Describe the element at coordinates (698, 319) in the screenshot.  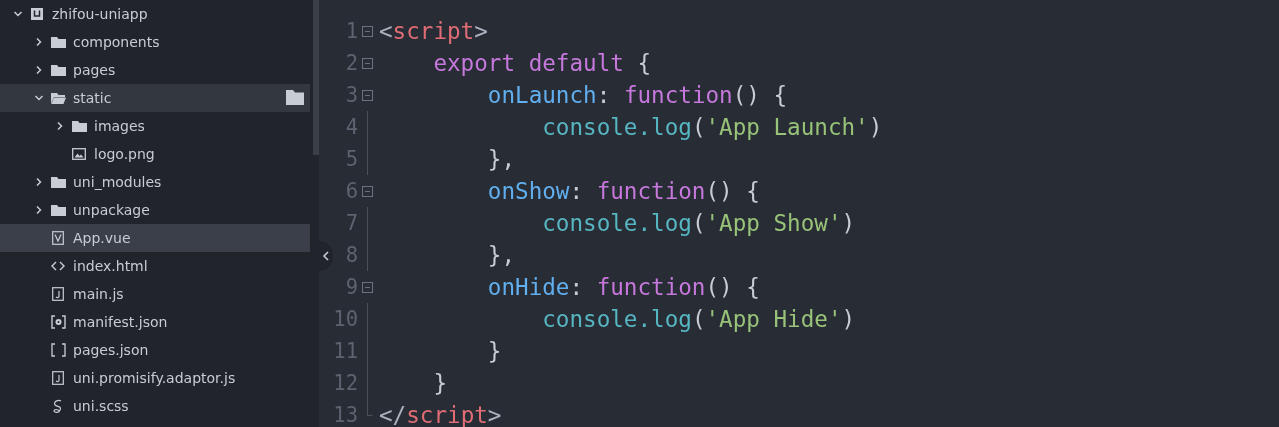
I see `code-line: console.log('App Hide')` at that location.